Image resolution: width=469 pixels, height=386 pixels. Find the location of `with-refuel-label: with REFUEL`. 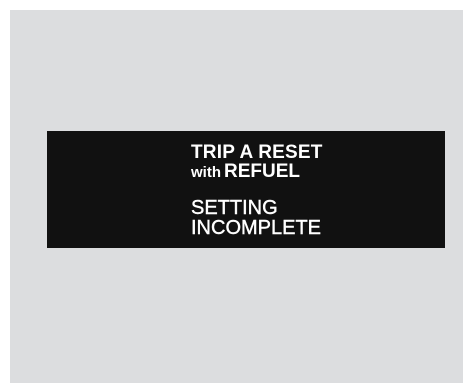

with-refuel-label: with REFUEL is located at coordinates (245, 171).